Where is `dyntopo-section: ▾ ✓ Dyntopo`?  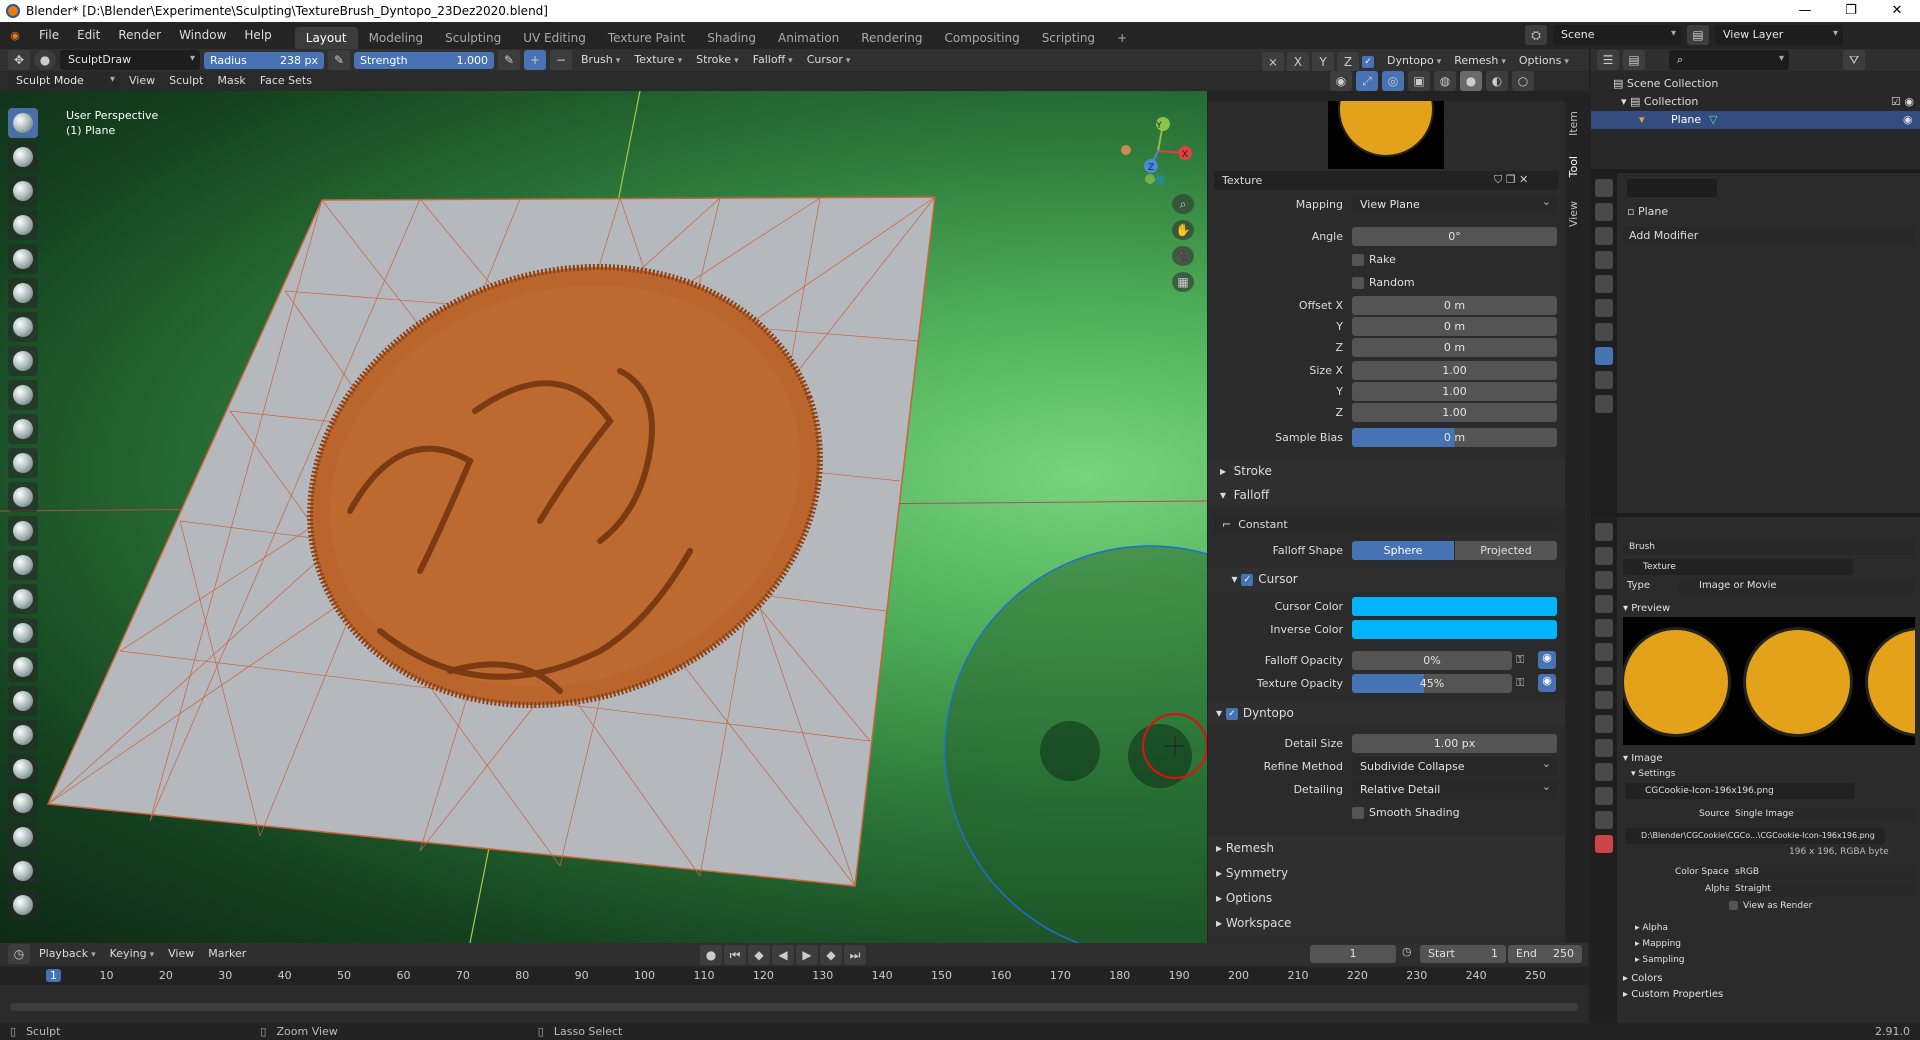
dyntopo-section: ▾ ✓ Dyntopo is located at coordinates (1386, 713).